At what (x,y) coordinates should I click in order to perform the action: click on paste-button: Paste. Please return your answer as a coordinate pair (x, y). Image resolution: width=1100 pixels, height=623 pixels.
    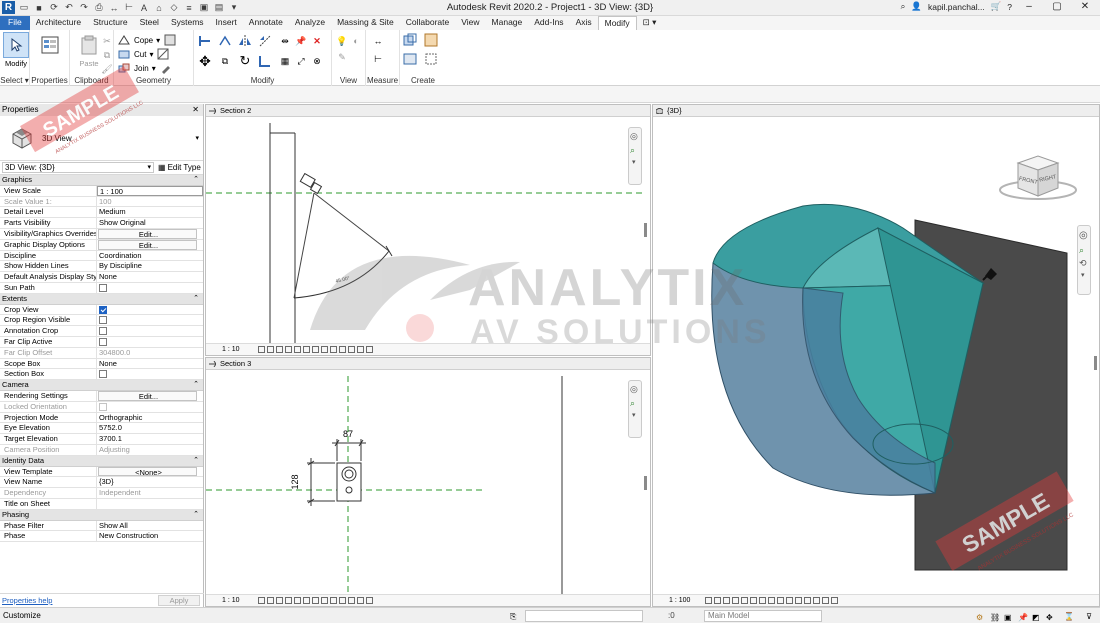
    Looking at the image, I should click on (89, 50).